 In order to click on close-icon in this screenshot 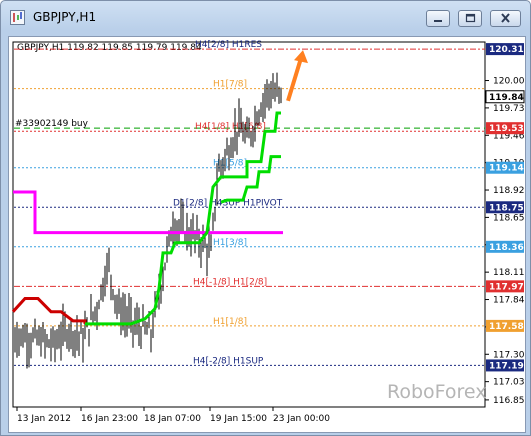, I will do `click(505, 18)`.